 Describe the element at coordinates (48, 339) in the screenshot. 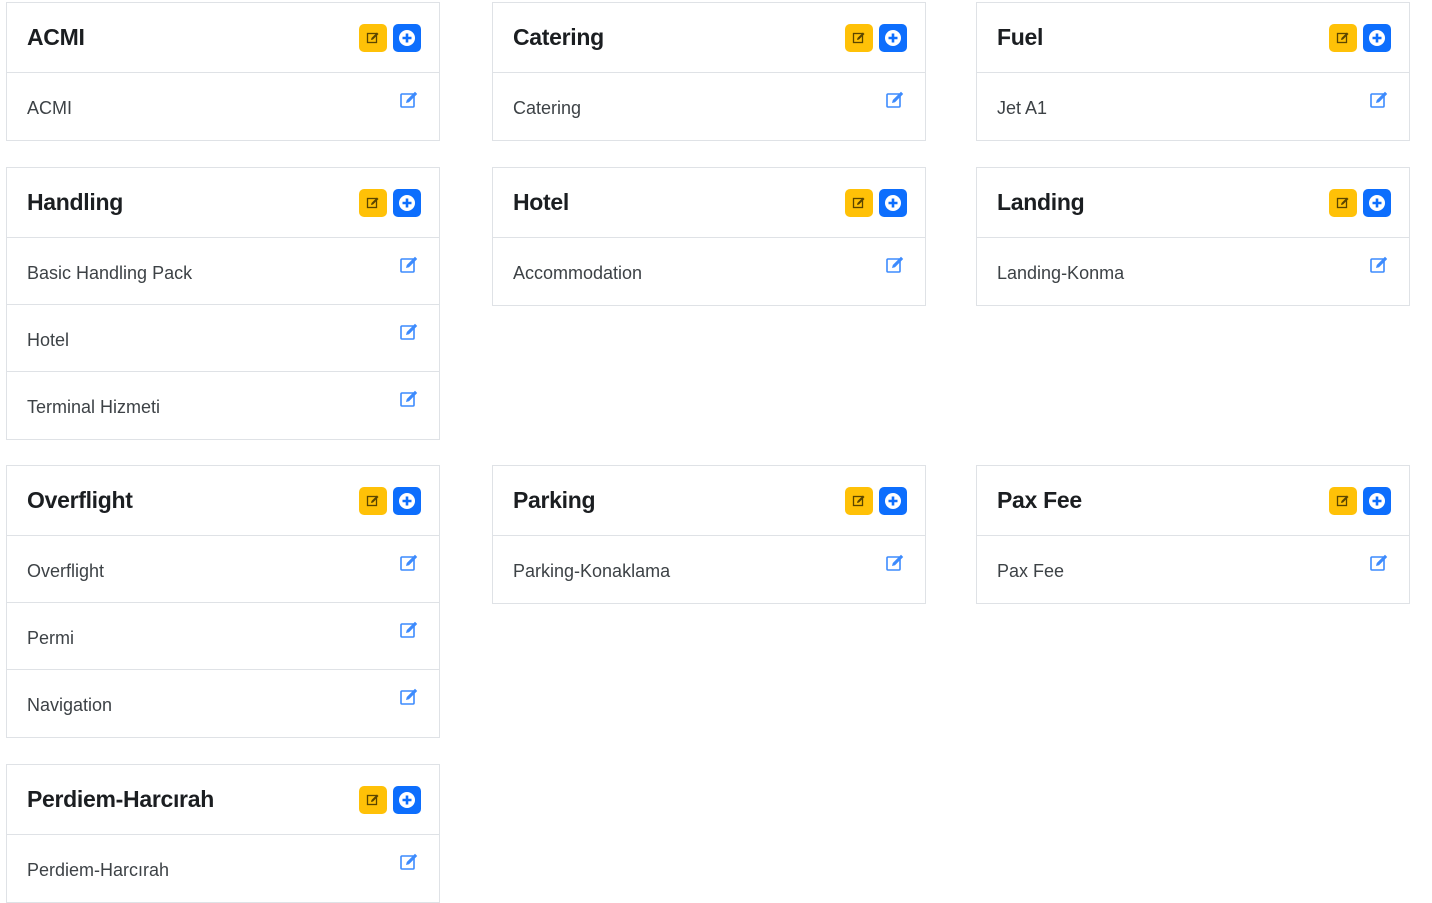

I see `item-label: Hotel` at that location.